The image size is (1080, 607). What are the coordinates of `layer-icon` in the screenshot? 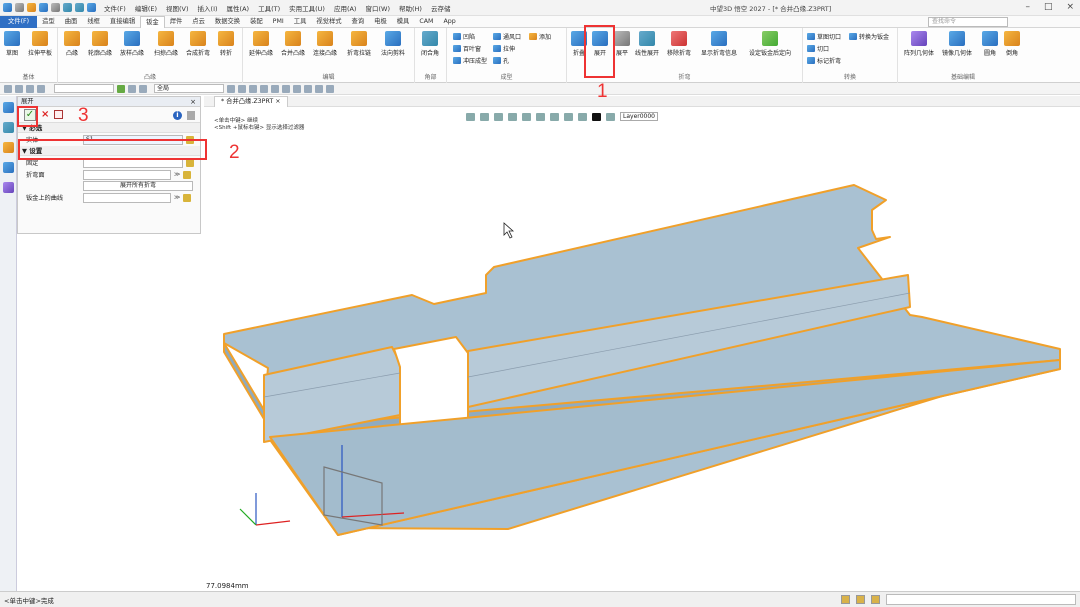 It's located at (8, 147).